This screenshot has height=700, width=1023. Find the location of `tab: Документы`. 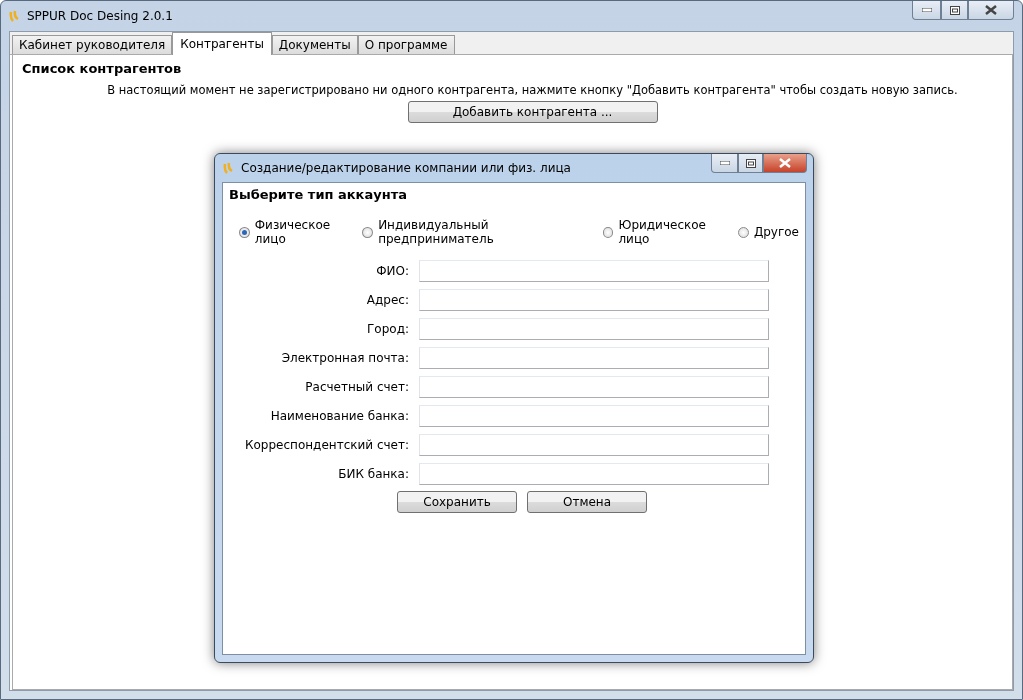

tab: Документы is located at coordinates (314, 44).